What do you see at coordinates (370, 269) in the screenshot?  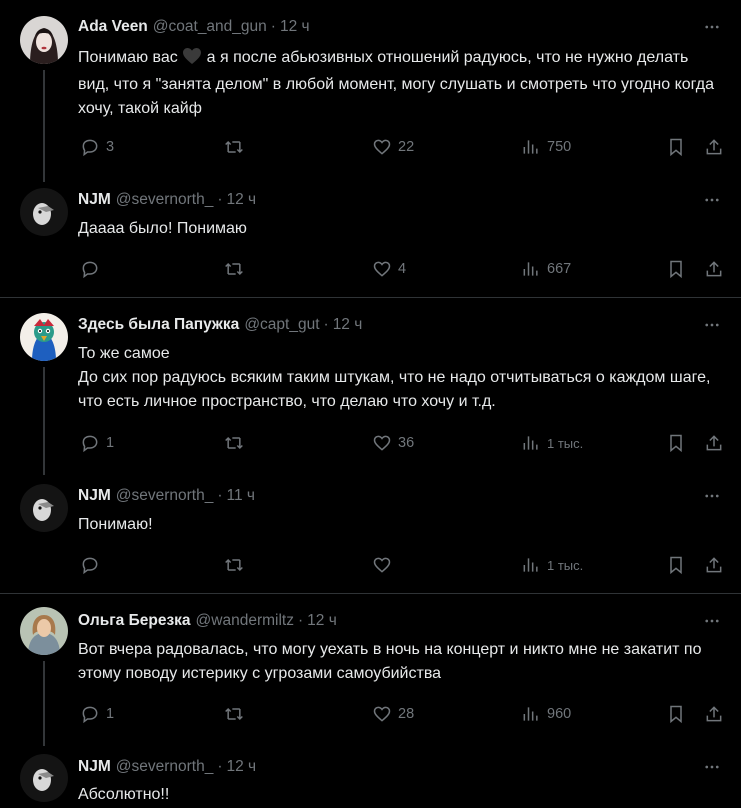 I see `tweet-actions: 4 667` at bounding box center [370, 269].